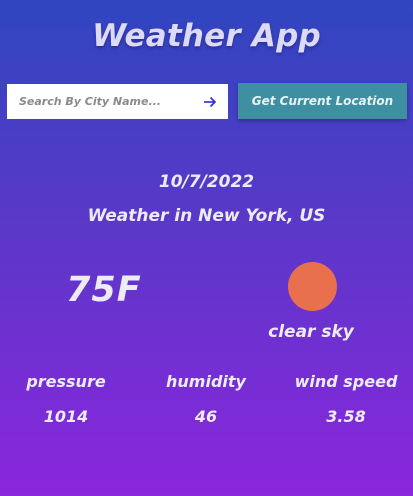  Describe the element at coordinates (66, 416) in the screenshot. I see `pressure-value: 1014` at that location.